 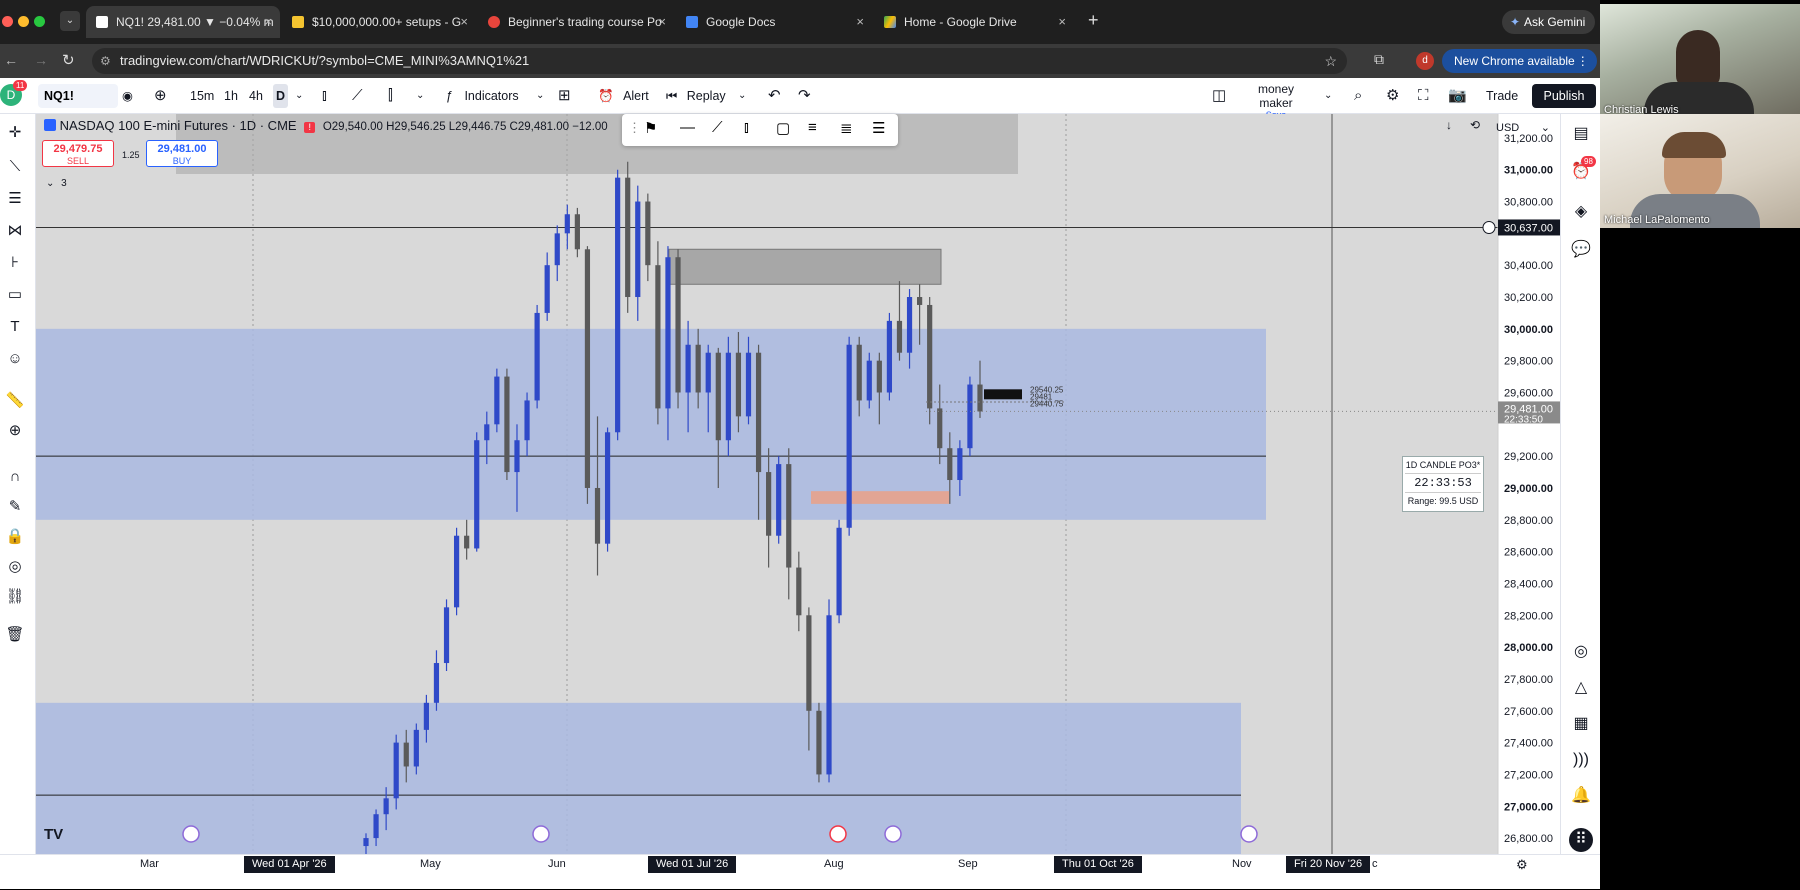 I want to click on interval-d: D, so click(x=281, y=96).